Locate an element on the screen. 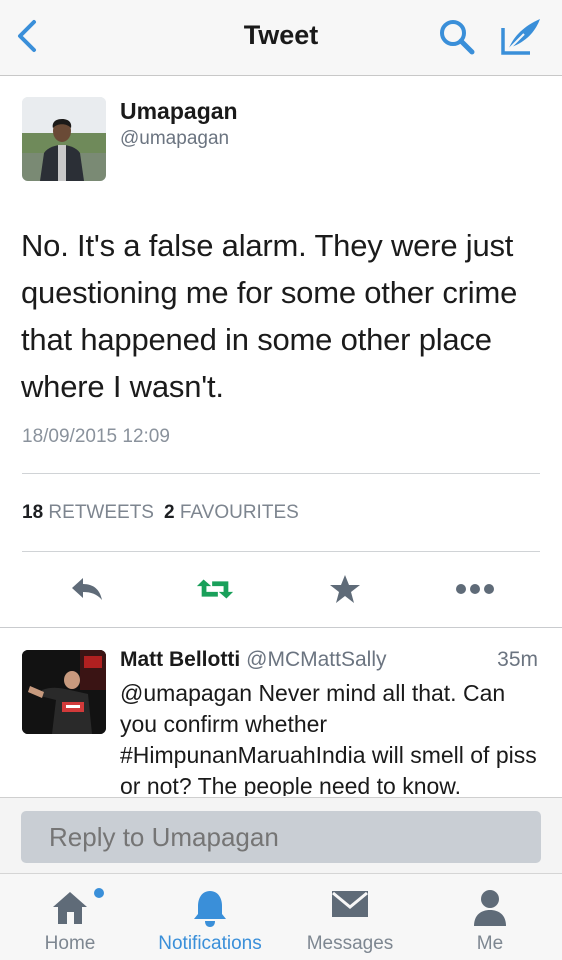  favourite-button is located at coordinates (345, 589).